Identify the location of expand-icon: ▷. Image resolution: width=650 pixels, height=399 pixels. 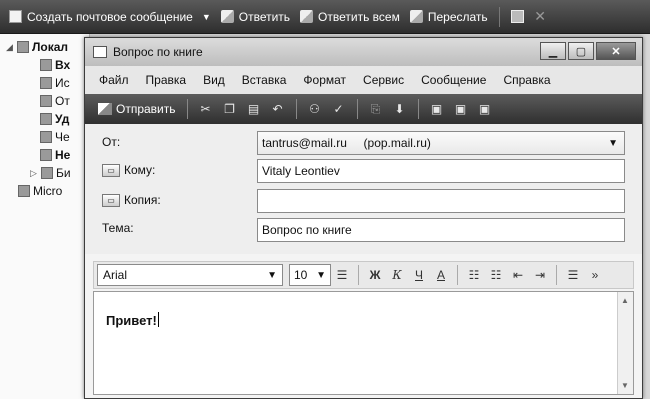
(34, 173).